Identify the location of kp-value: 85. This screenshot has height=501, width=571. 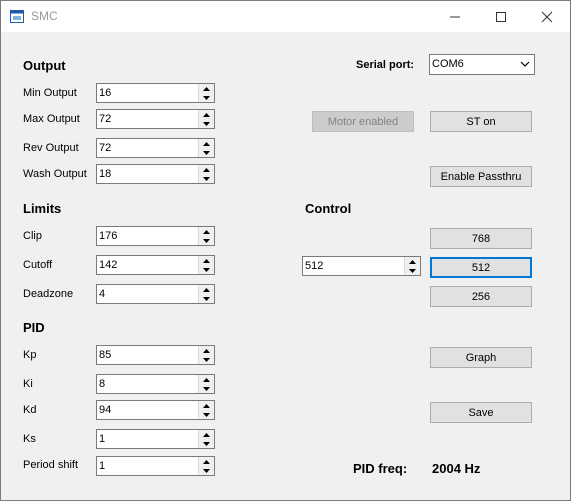
(105, 355).